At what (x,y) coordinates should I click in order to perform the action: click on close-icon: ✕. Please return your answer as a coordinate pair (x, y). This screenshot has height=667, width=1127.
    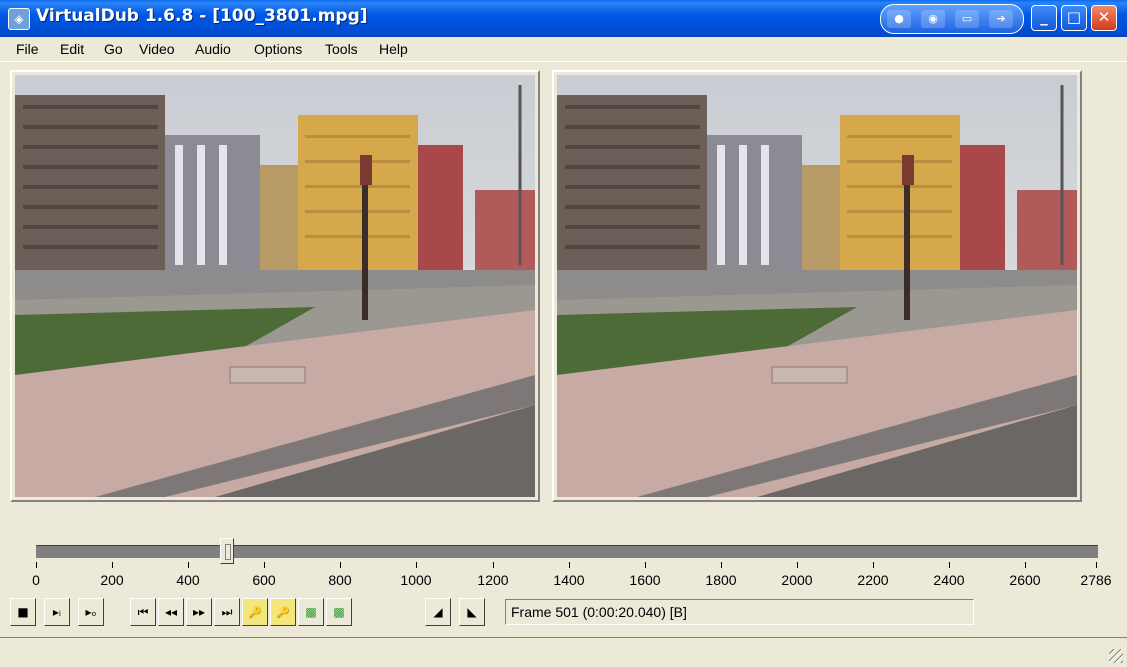
    Looking at the image, I should click on (1104, 17).